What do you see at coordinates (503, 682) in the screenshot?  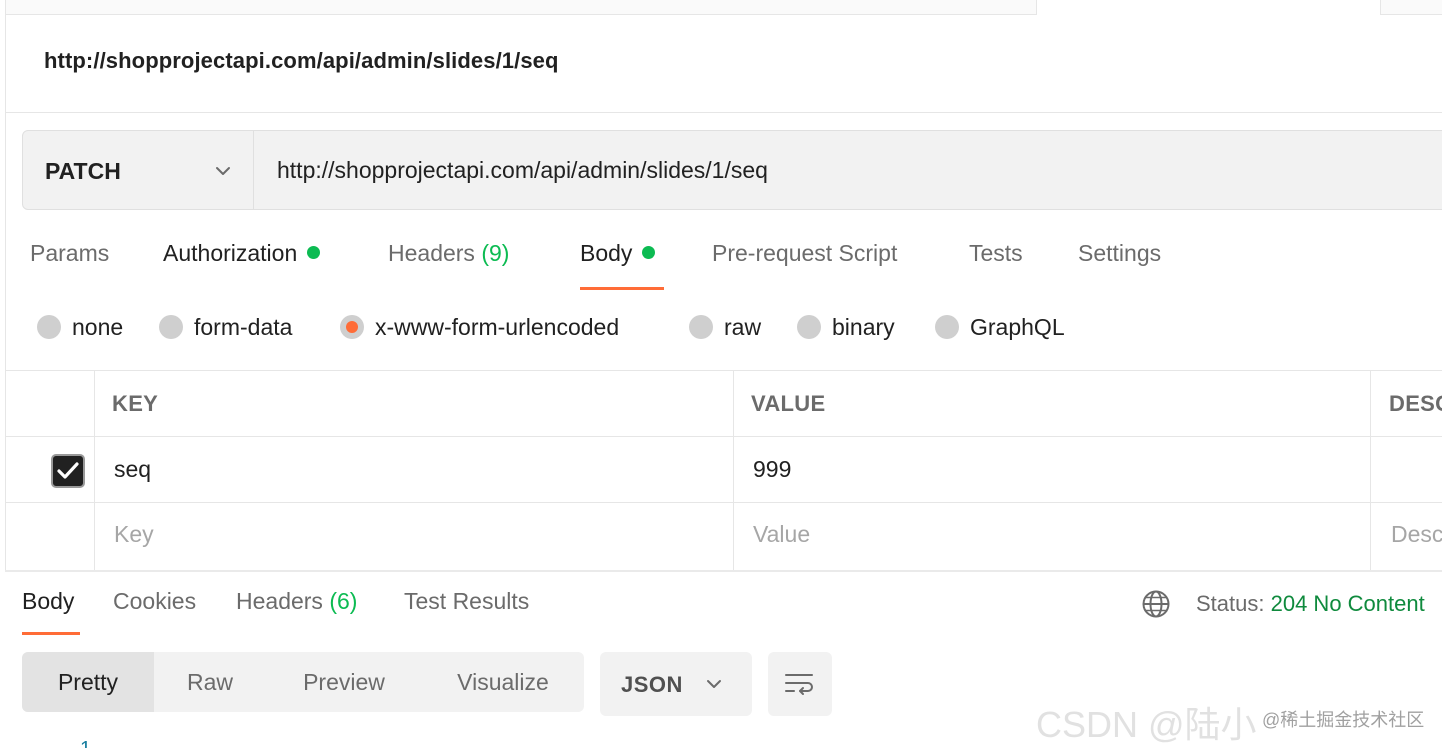 I see `view-visualize-button: Visualize` at bounding box center [503, 682].